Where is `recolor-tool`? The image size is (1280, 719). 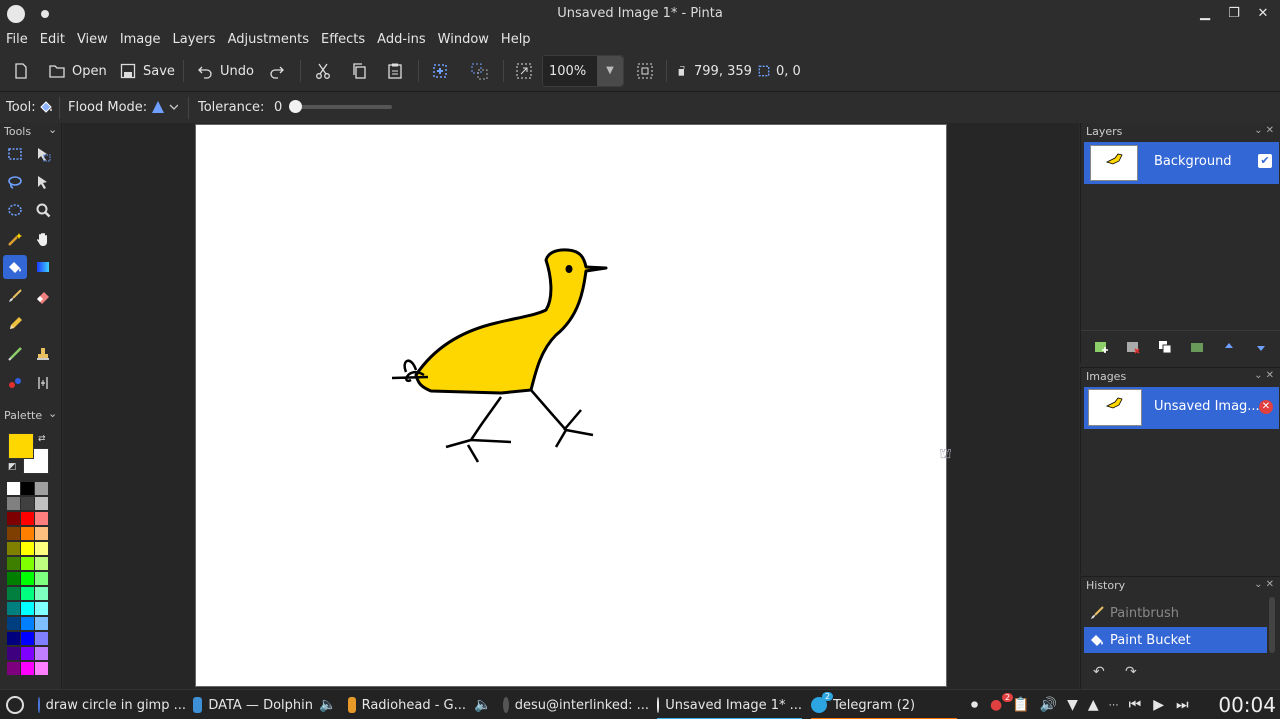
recolor-tool is located at coordinates (15, 383).